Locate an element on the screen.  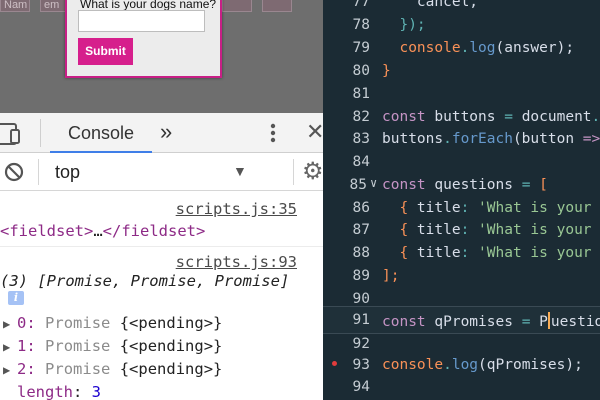
text-cursor is located at coordinates (548, 320).